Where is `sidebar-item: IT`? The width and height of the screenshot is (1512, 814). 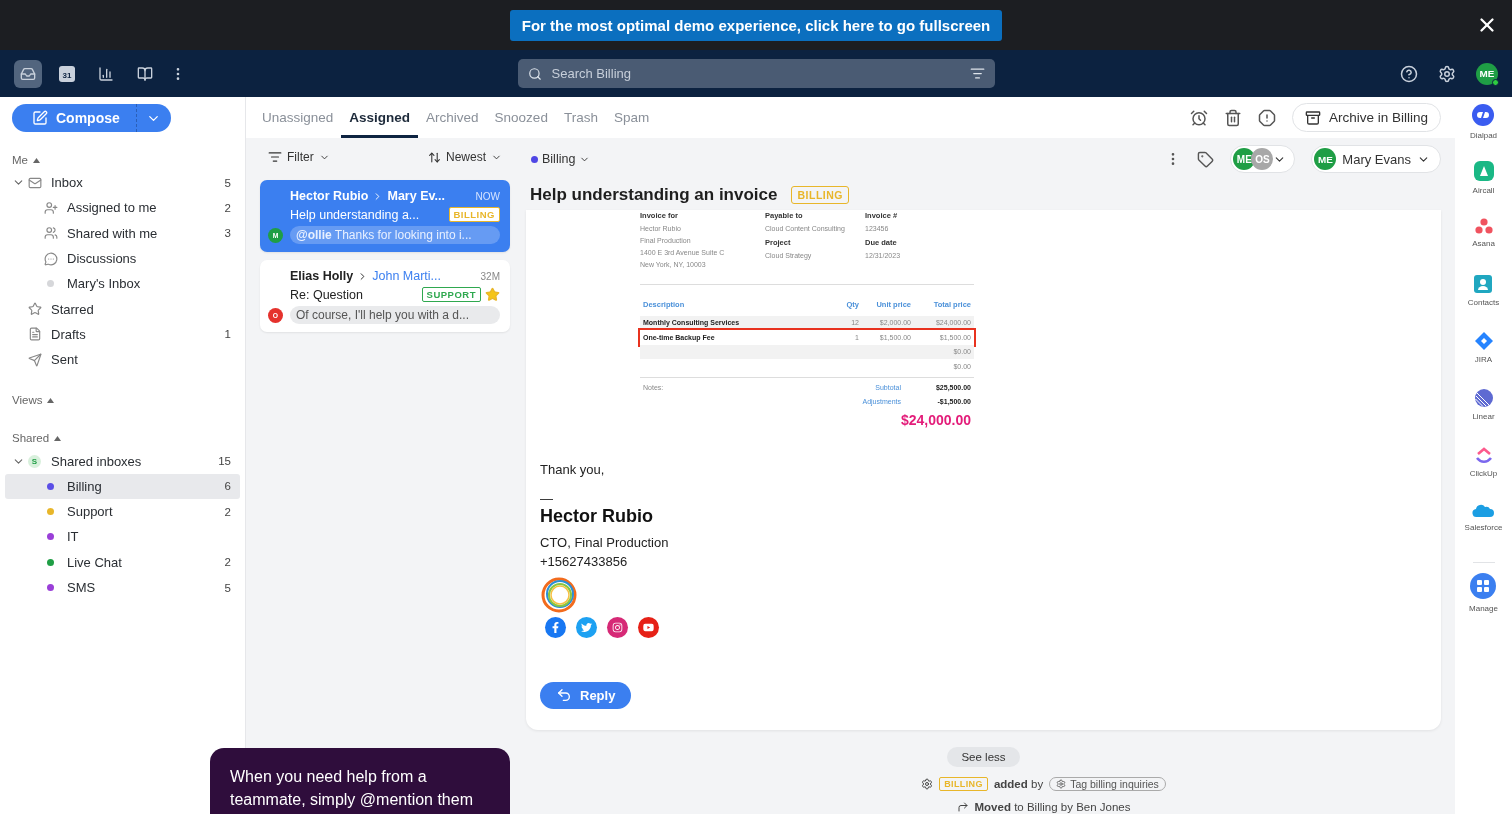
sidebar-item: IT is located at coordinates (122, 537).